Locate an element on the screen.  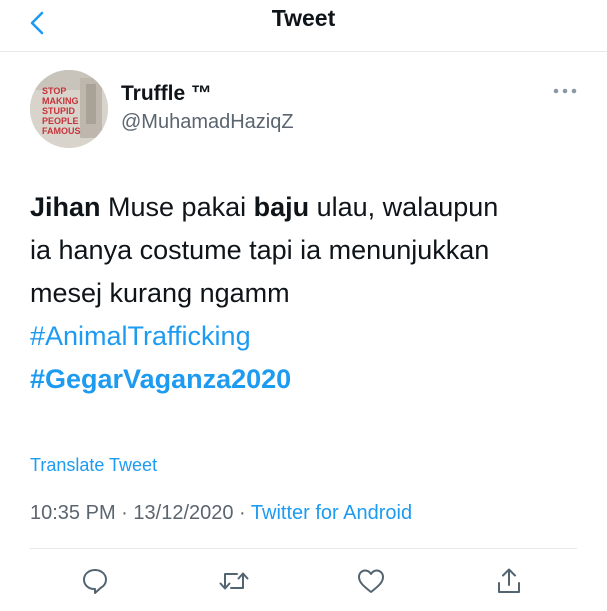
share-icon is located at coordinates (509, 581).